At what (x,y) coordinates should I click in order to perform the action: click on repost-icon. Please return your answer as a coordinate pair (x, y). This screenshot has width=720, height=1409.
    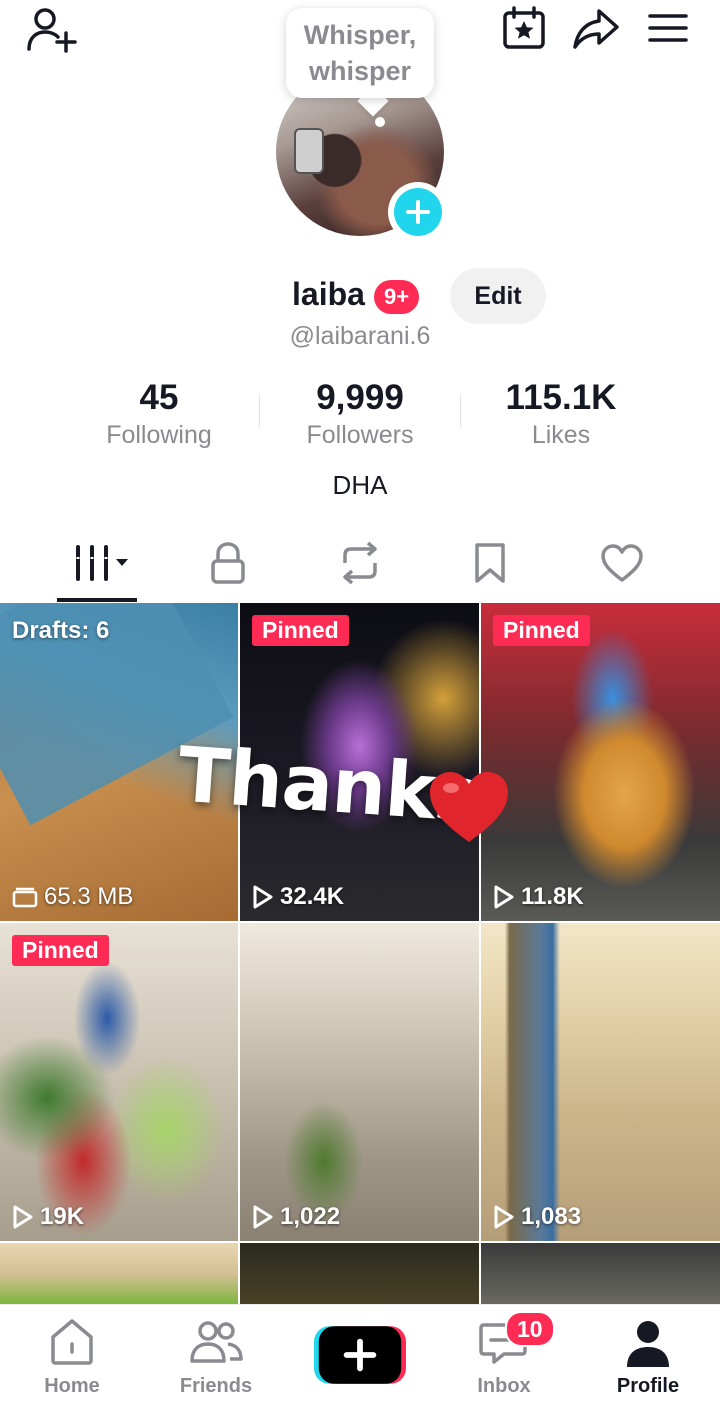
    Looking at the image, I should click on (360, 563).